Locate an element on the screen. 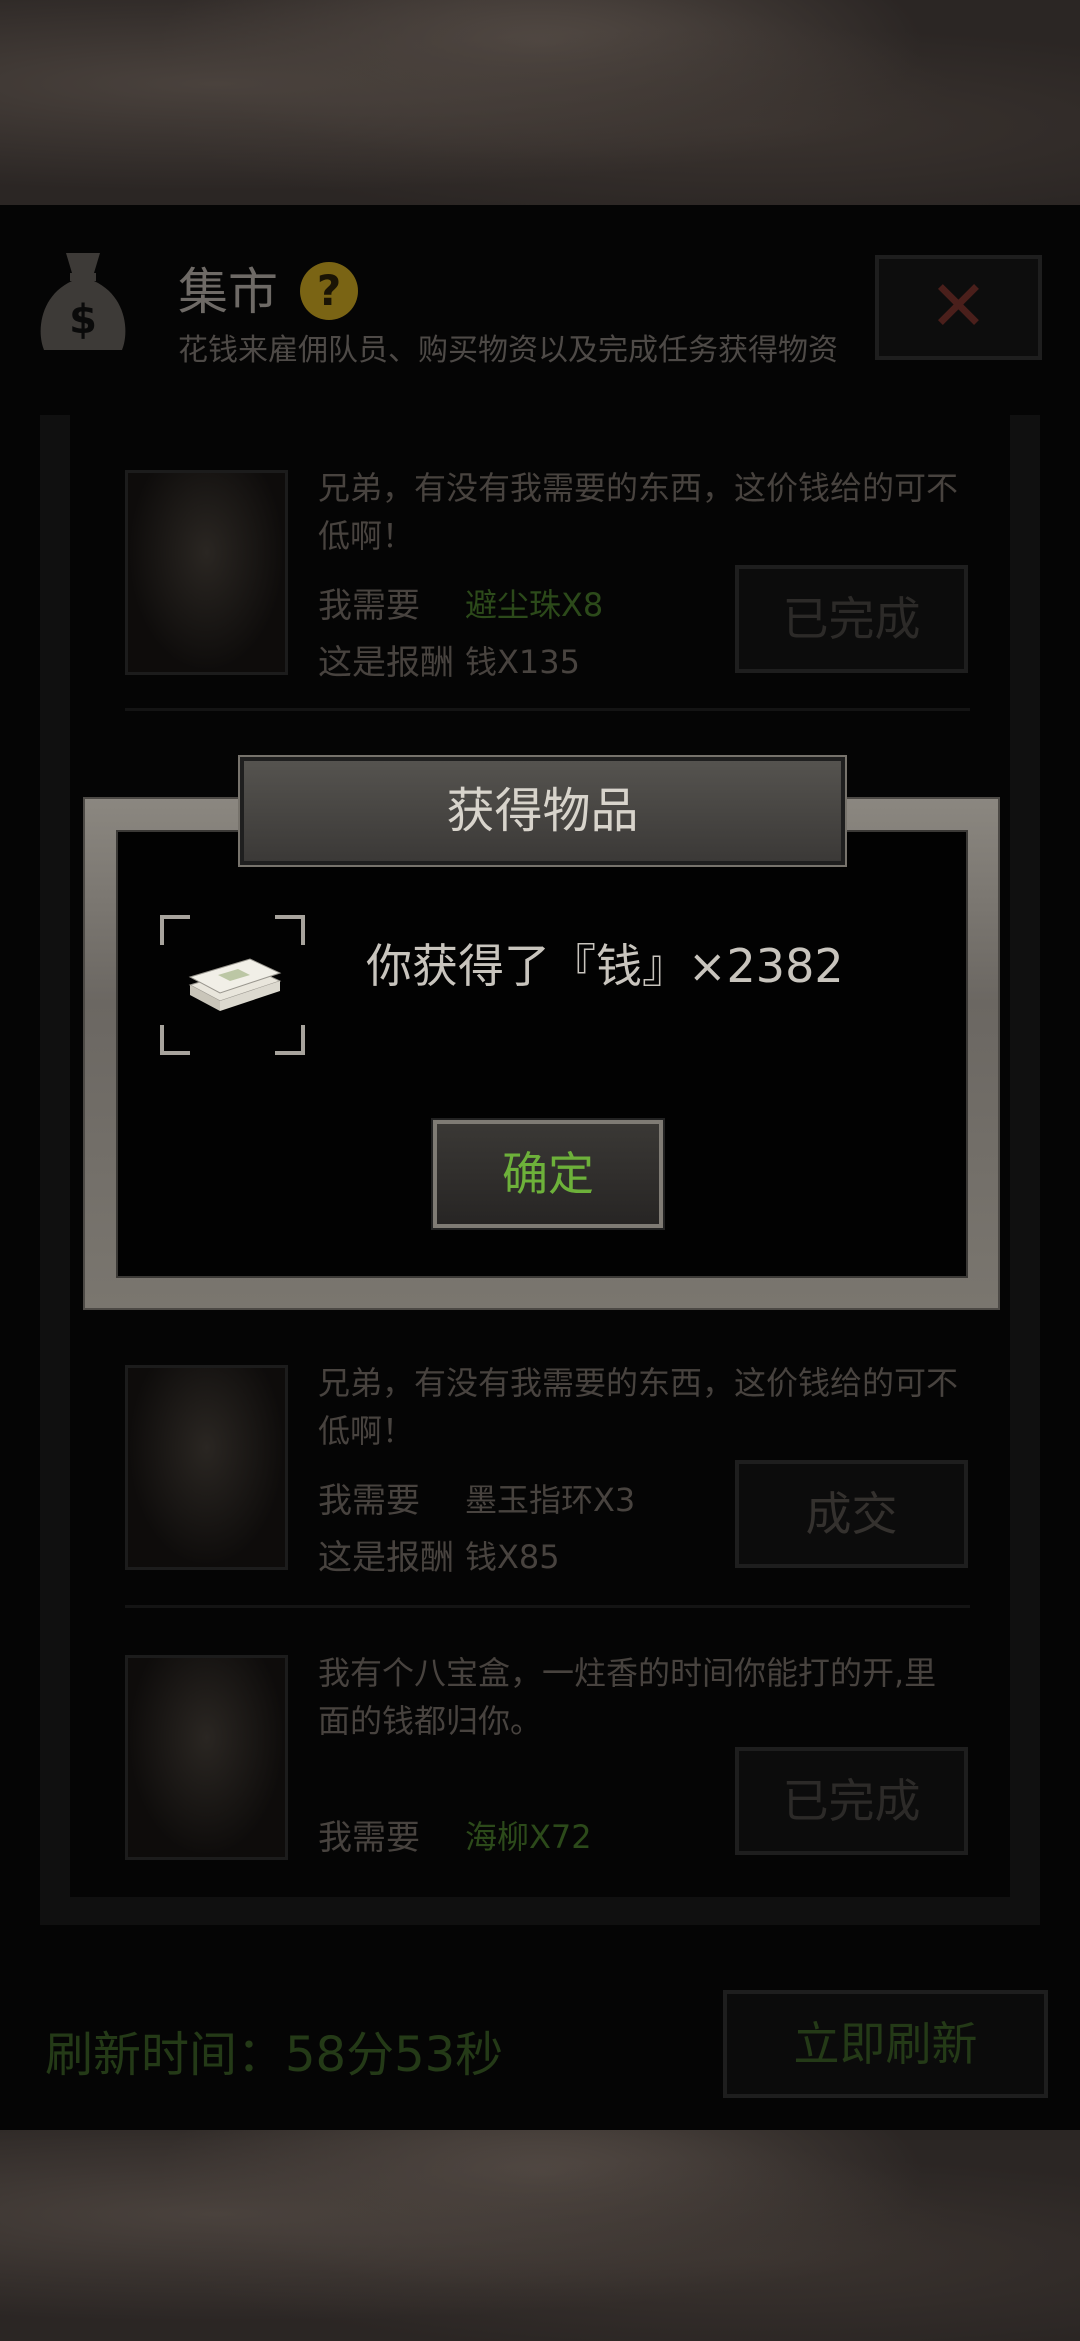  money-bag-icon: $ is located at coordinates (83, 302).